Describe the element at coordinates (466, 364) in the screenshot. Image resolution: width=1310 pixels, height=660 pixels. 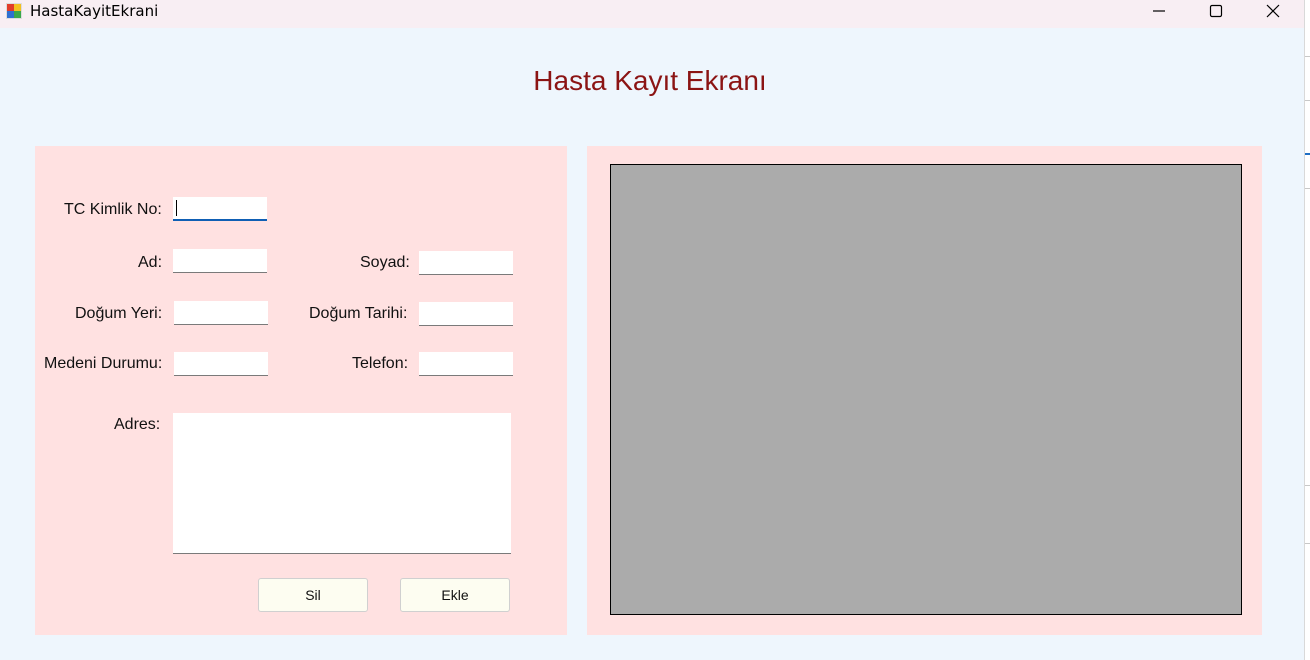
I see `telefon-input` at that location.